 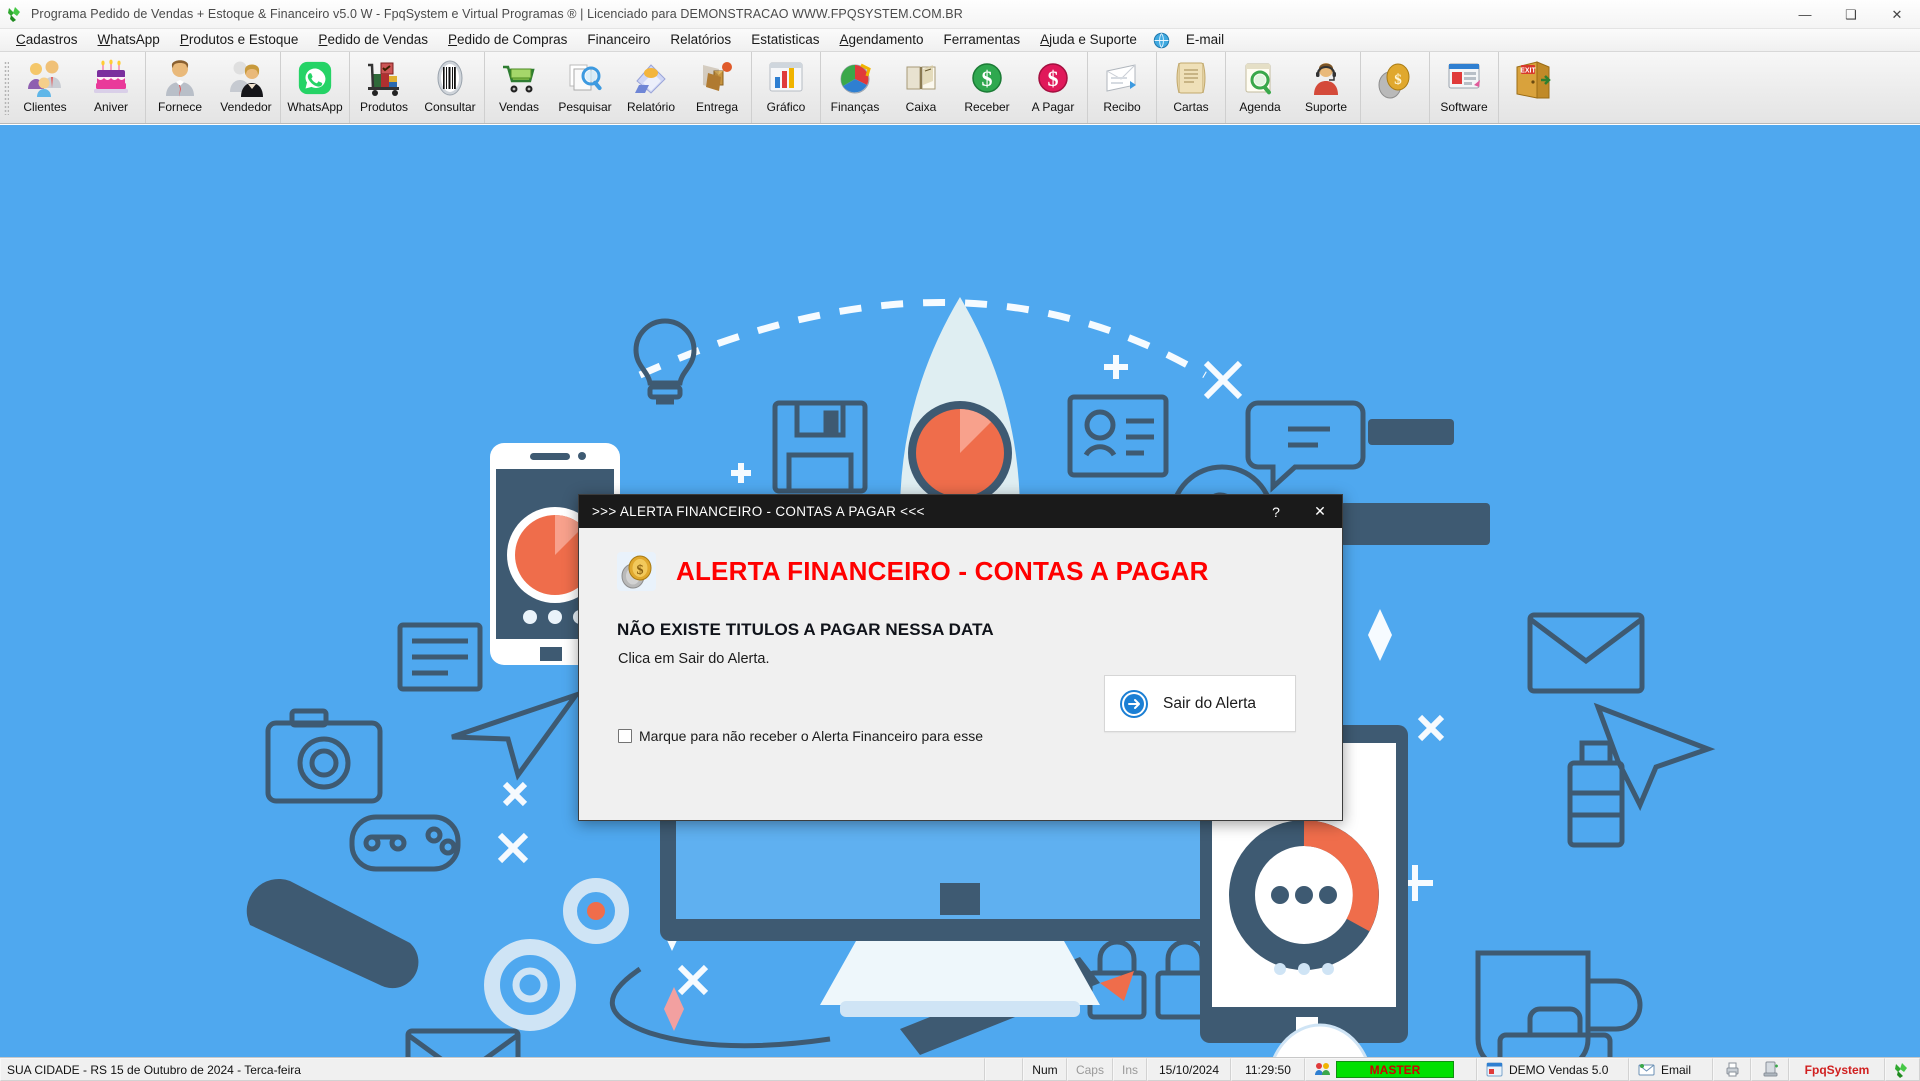 I want to click on products-cart-icon, so click(x=384, y=78).